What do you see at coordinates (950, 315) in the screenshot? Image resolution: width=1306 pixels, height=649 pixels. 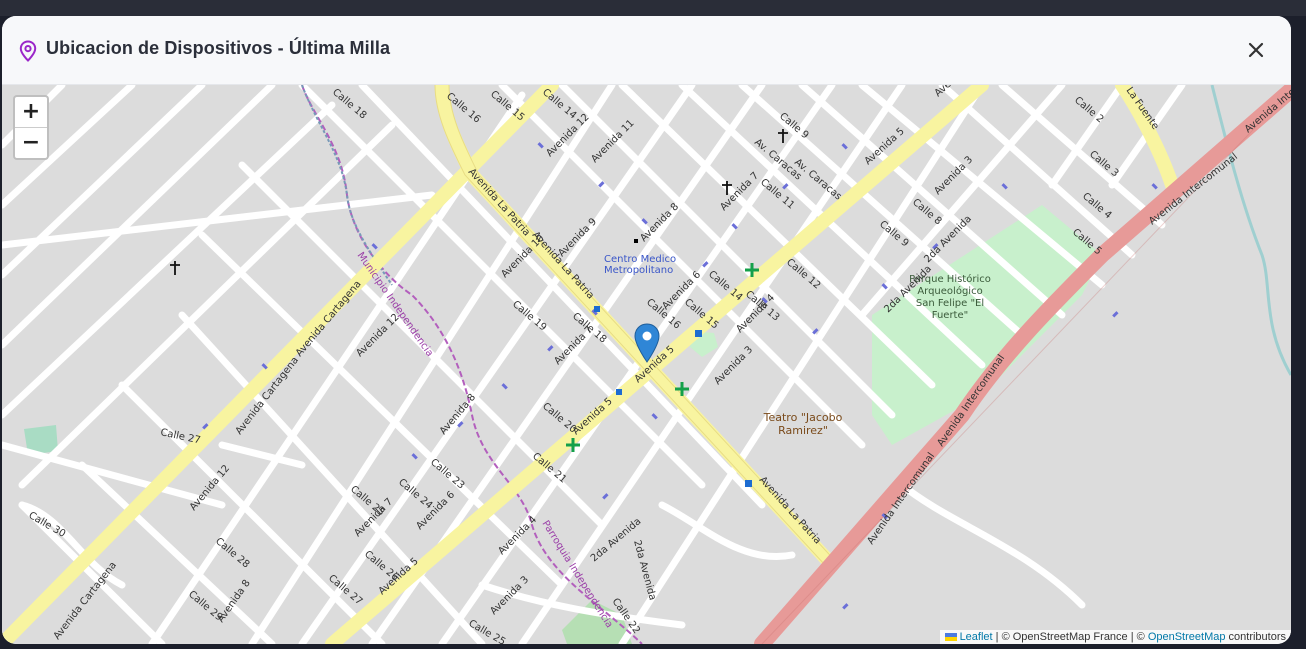 I see `label-parque-4: Fuerte"` at bounding box center [950, 315].